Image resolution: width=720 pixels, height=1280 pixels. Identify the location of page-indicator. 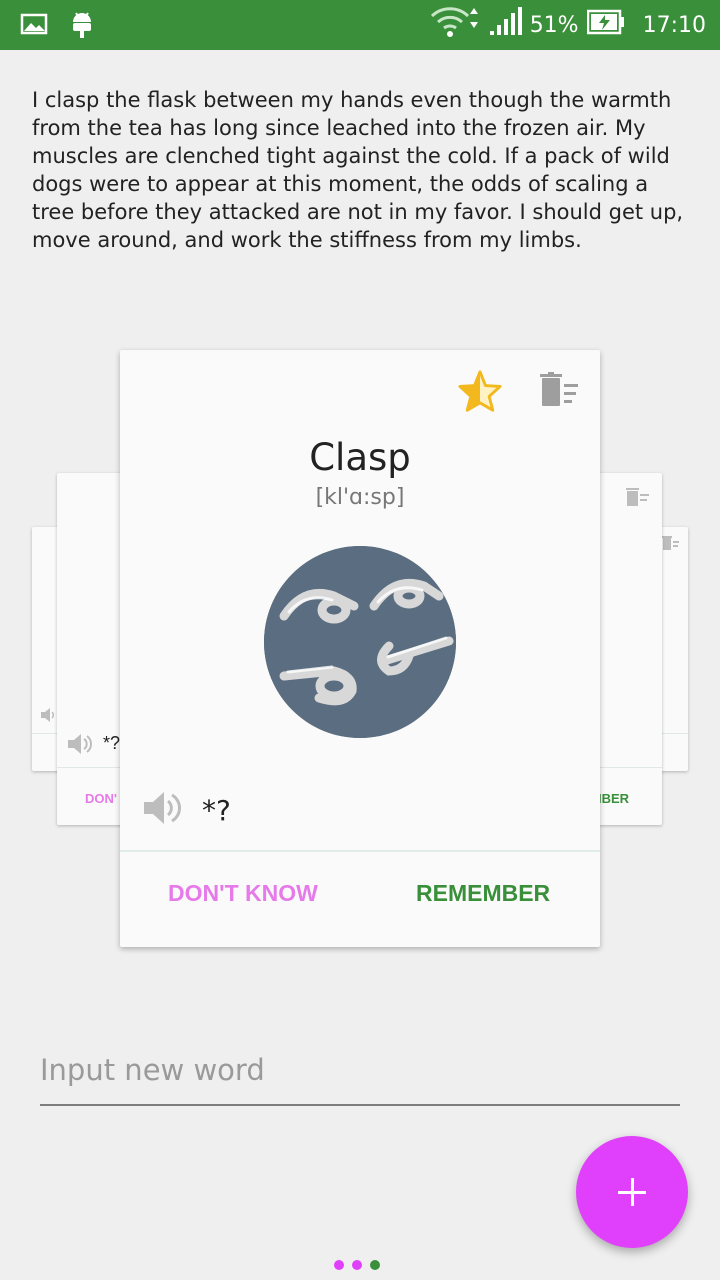
(357, 1265).